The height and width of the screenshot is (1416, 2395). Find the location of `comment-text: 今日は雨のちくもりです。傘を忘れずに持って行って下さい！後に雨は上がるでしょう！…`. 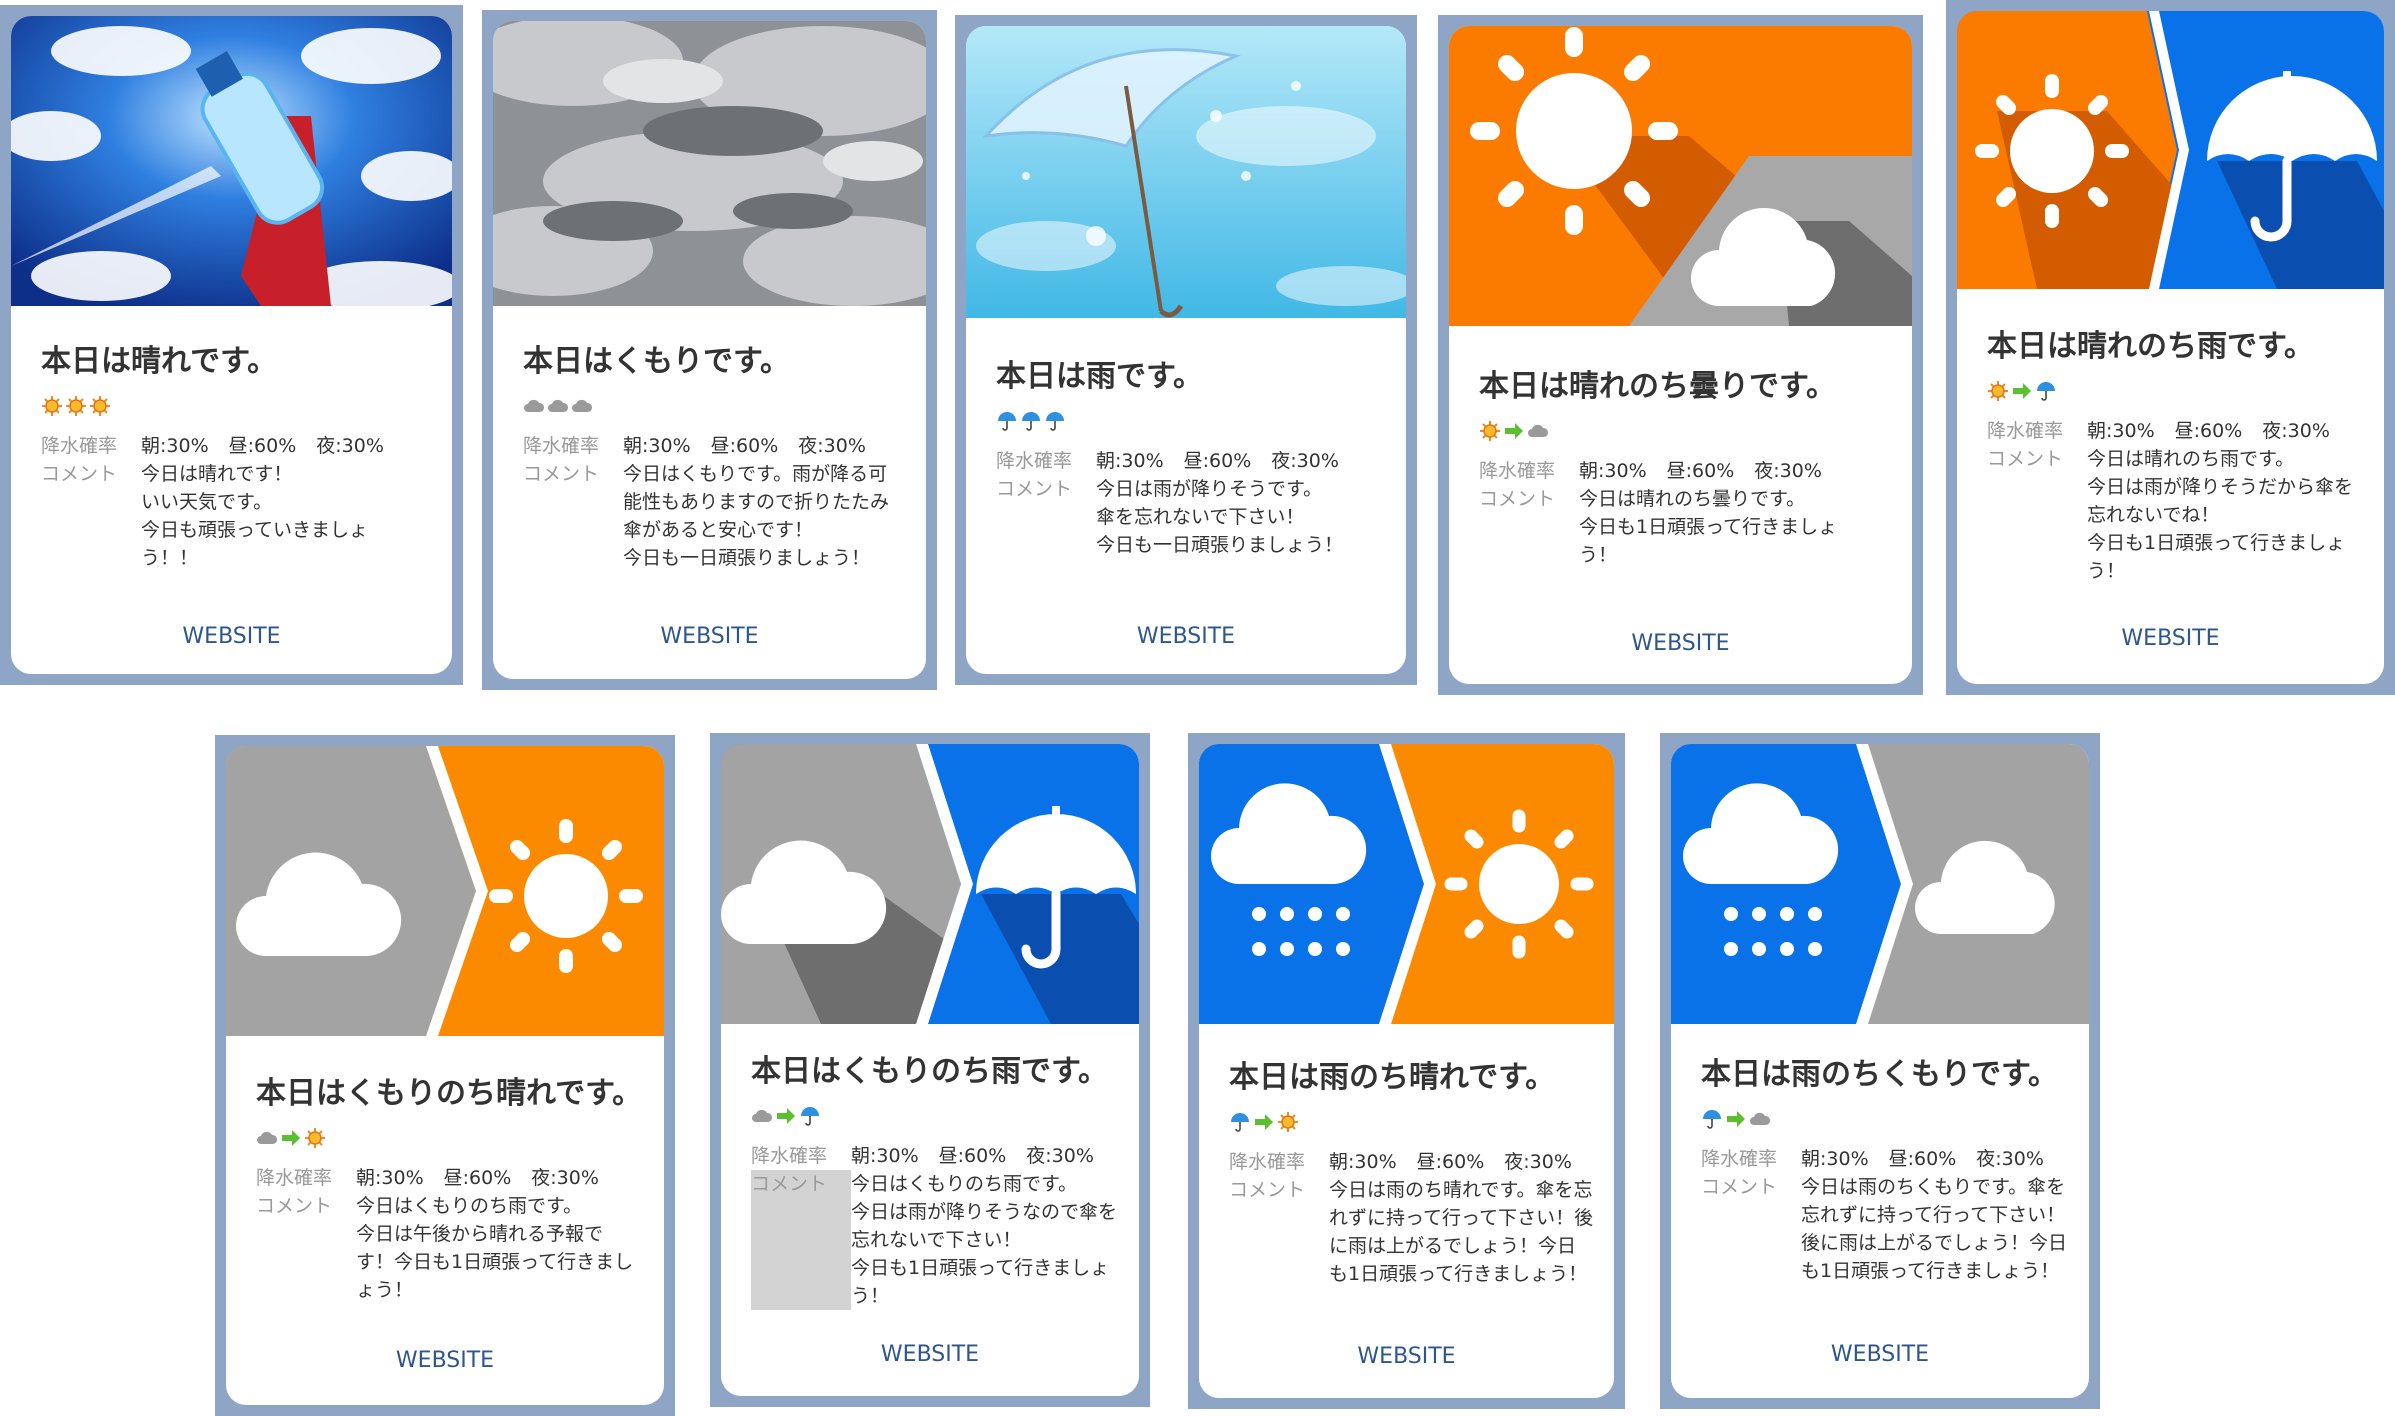

comment-text: 今日は雨のちくもりです。傘を忘れずに持って行って下さい！後に雨は上がるでしょう！… is located at coordinates (1934, 1229).